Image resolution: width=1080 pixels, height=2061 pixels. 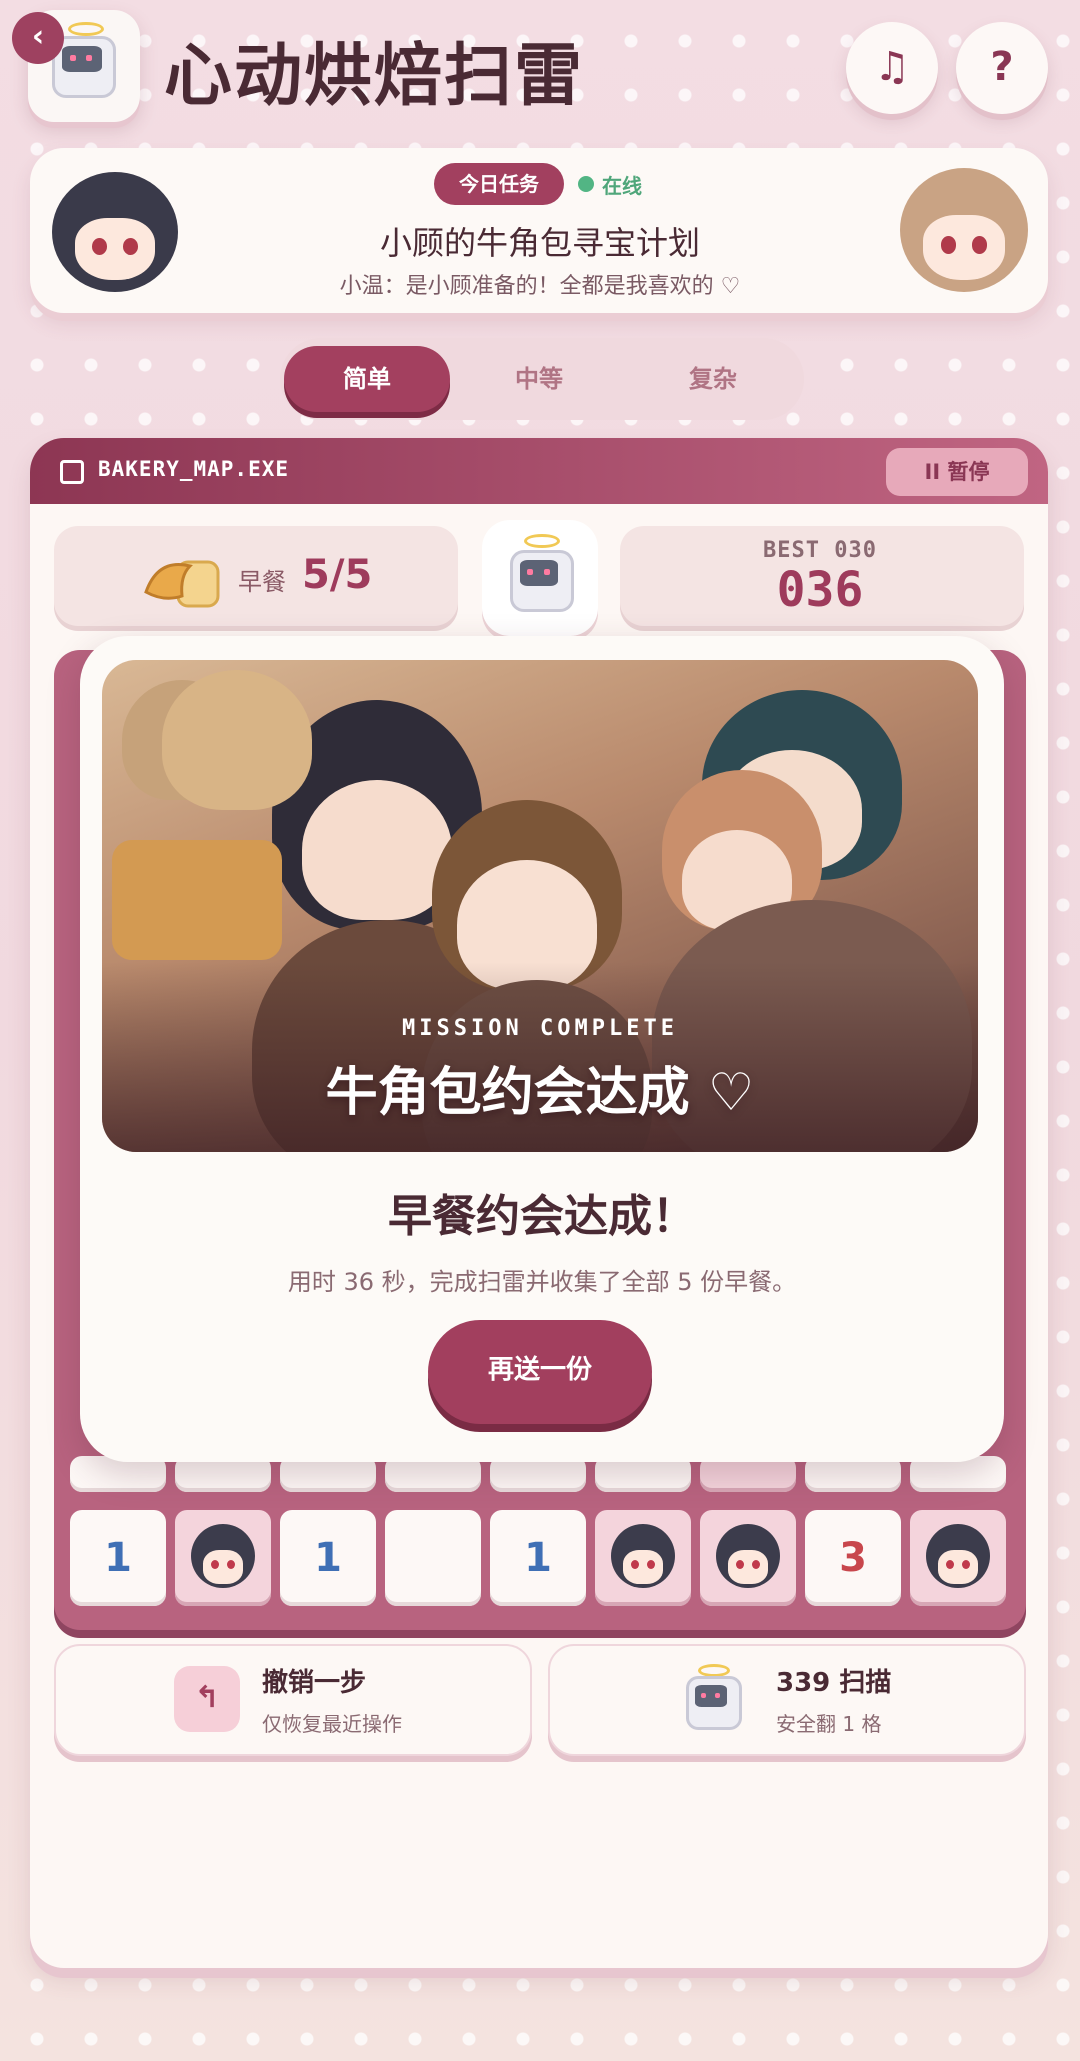 What do you see at coordinates (586, 184) in the screenshot?
I see `online-dot-icon` at bounding box center [586, 184].